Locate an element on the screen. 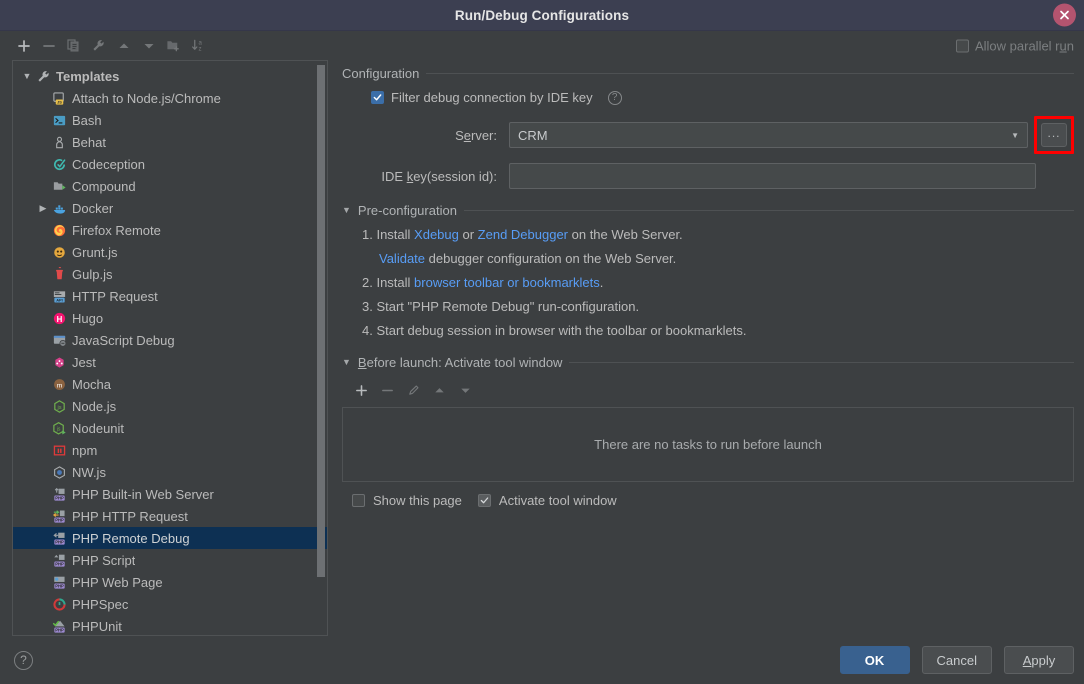 Image resolution: width=1084 pixels, height=684 pixels. wrench-icon is located at coordinates (98, 45).